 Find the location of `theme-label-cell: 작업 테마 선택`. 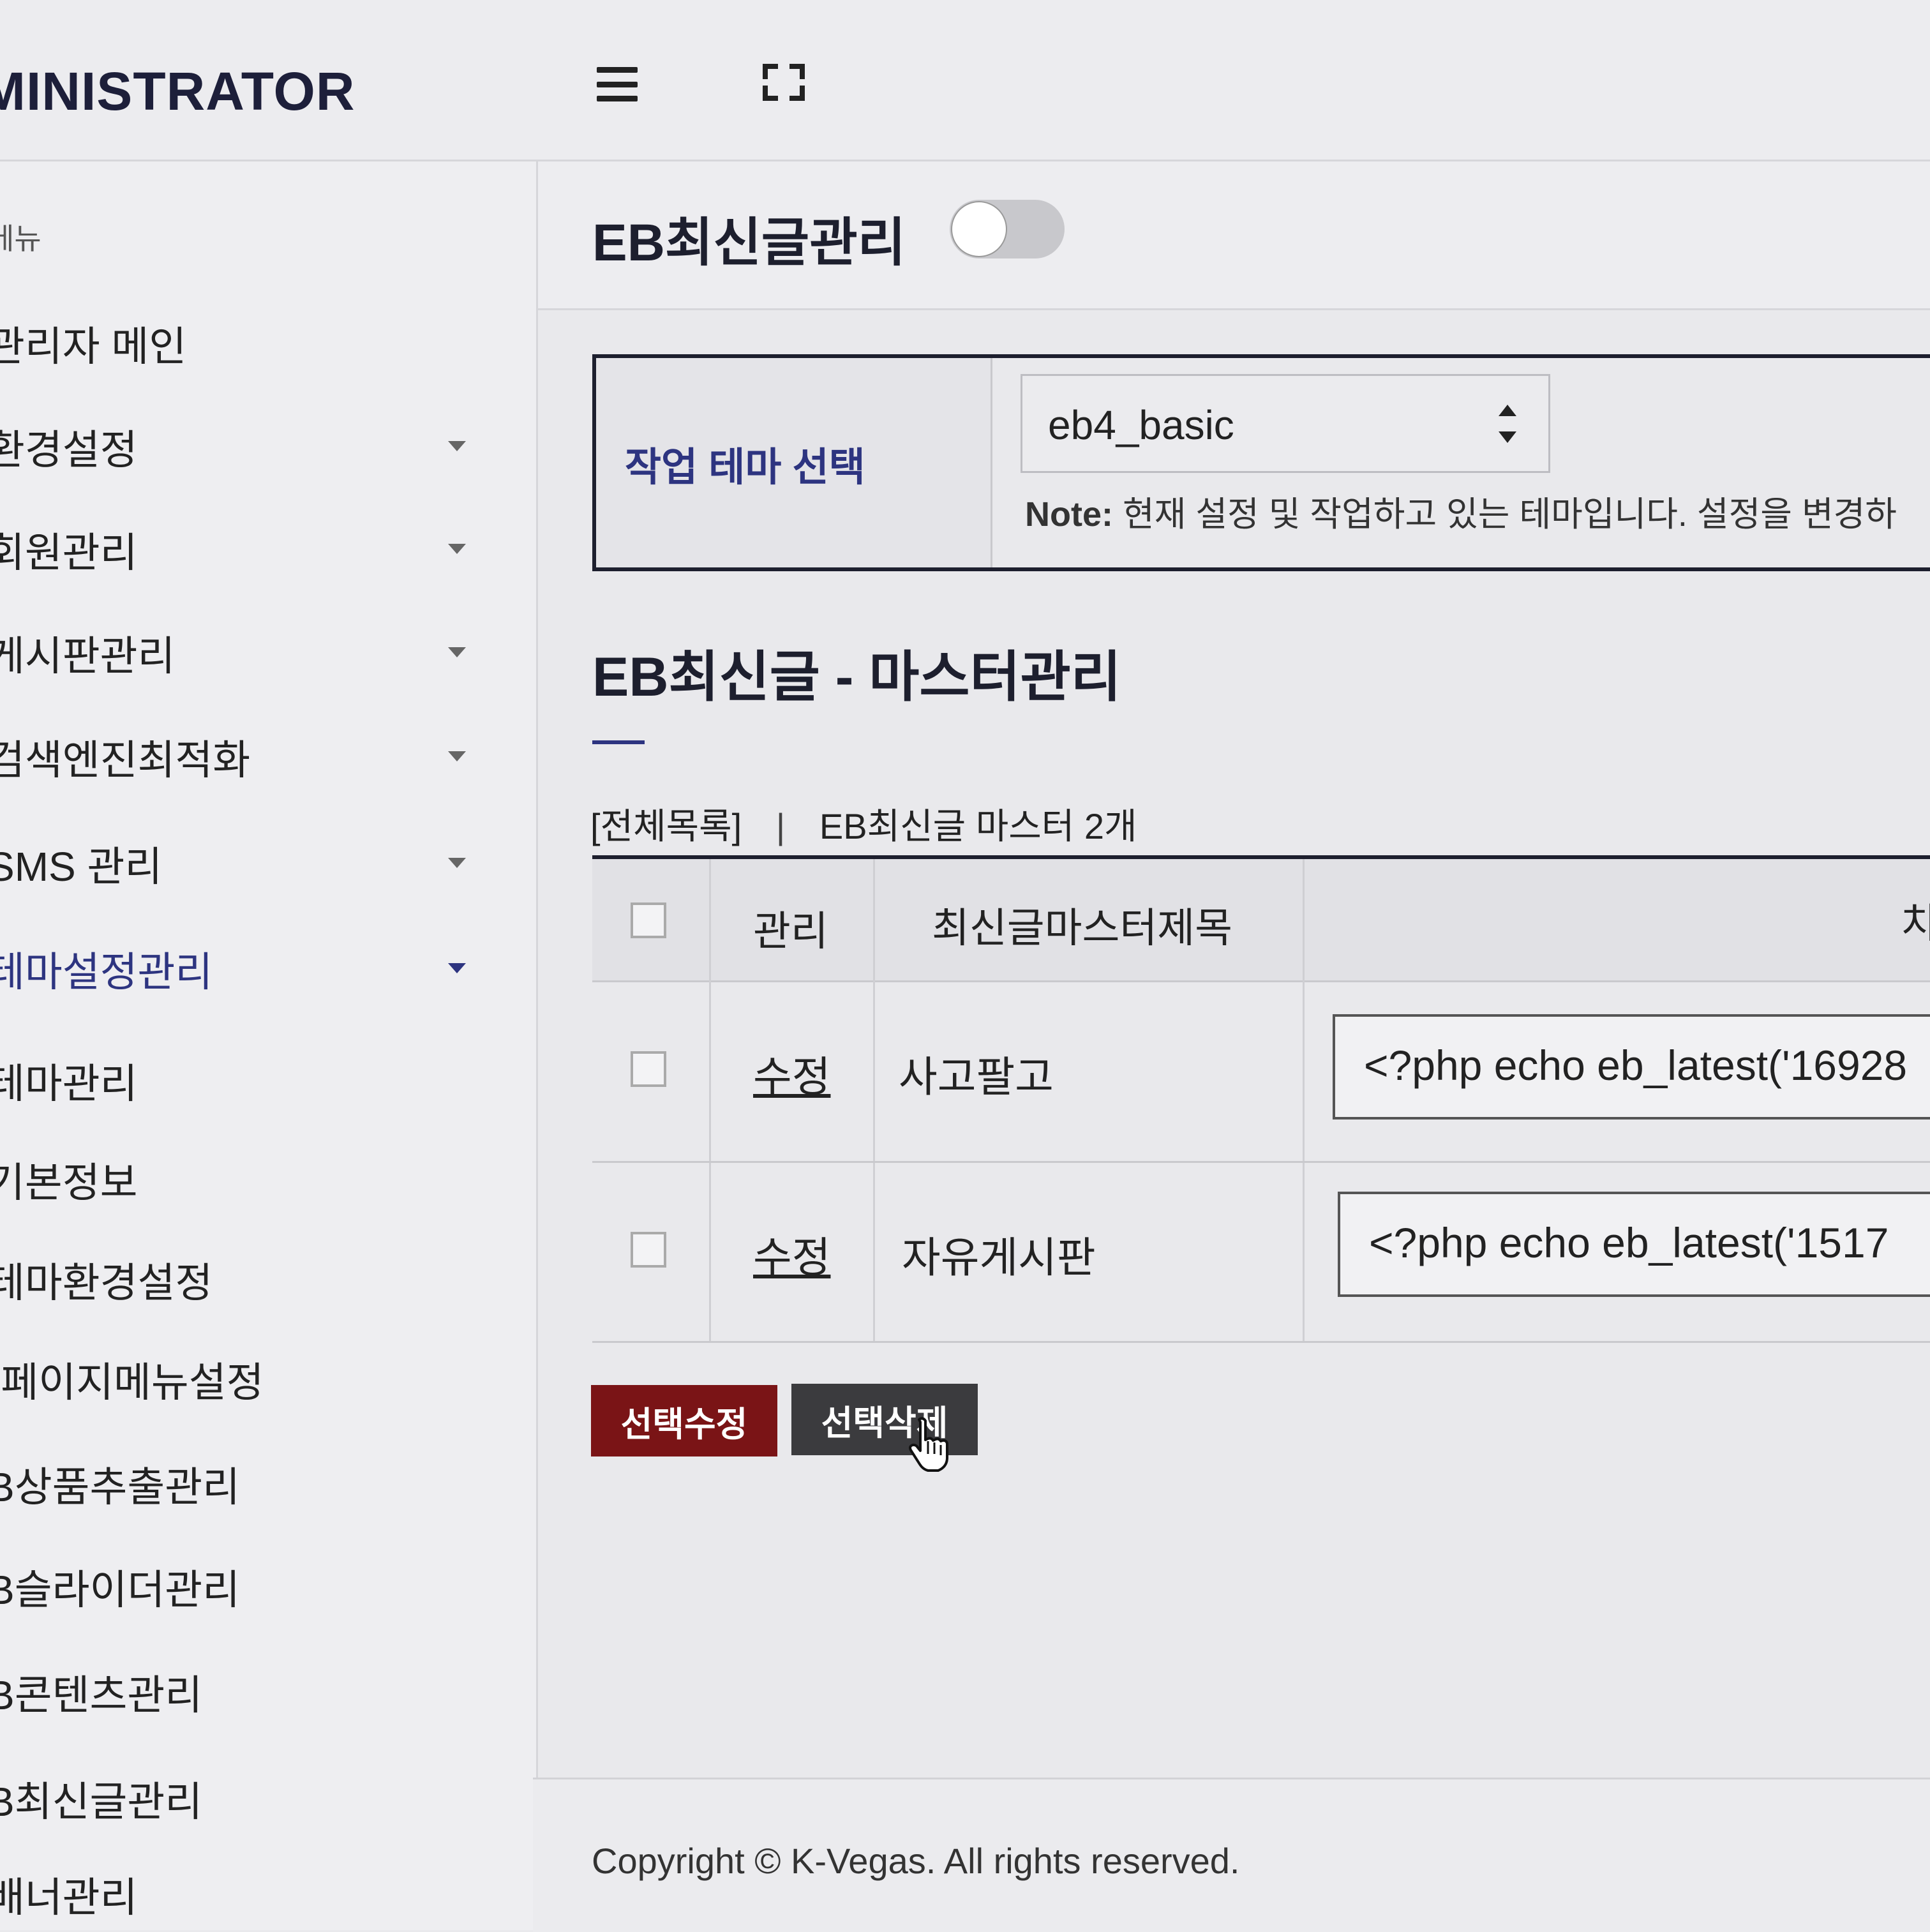

theme-label-cell: 작업 테마 선택 is located at coordinates (794, 462).